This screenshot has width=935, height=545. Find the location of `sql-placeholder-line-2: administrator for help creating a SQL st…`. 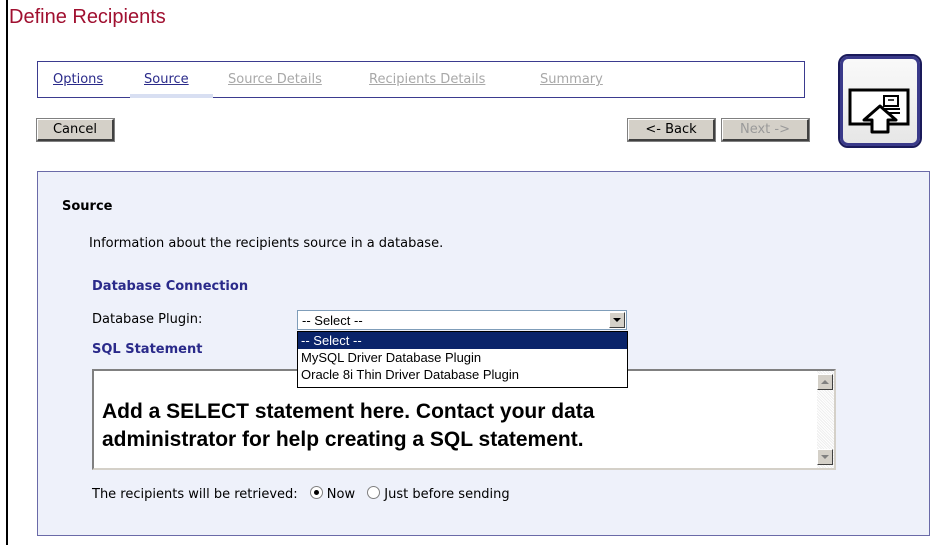

sql-placeholder-line-2: administrator for help creating a SQL st… is located at coordinates (343, 439).